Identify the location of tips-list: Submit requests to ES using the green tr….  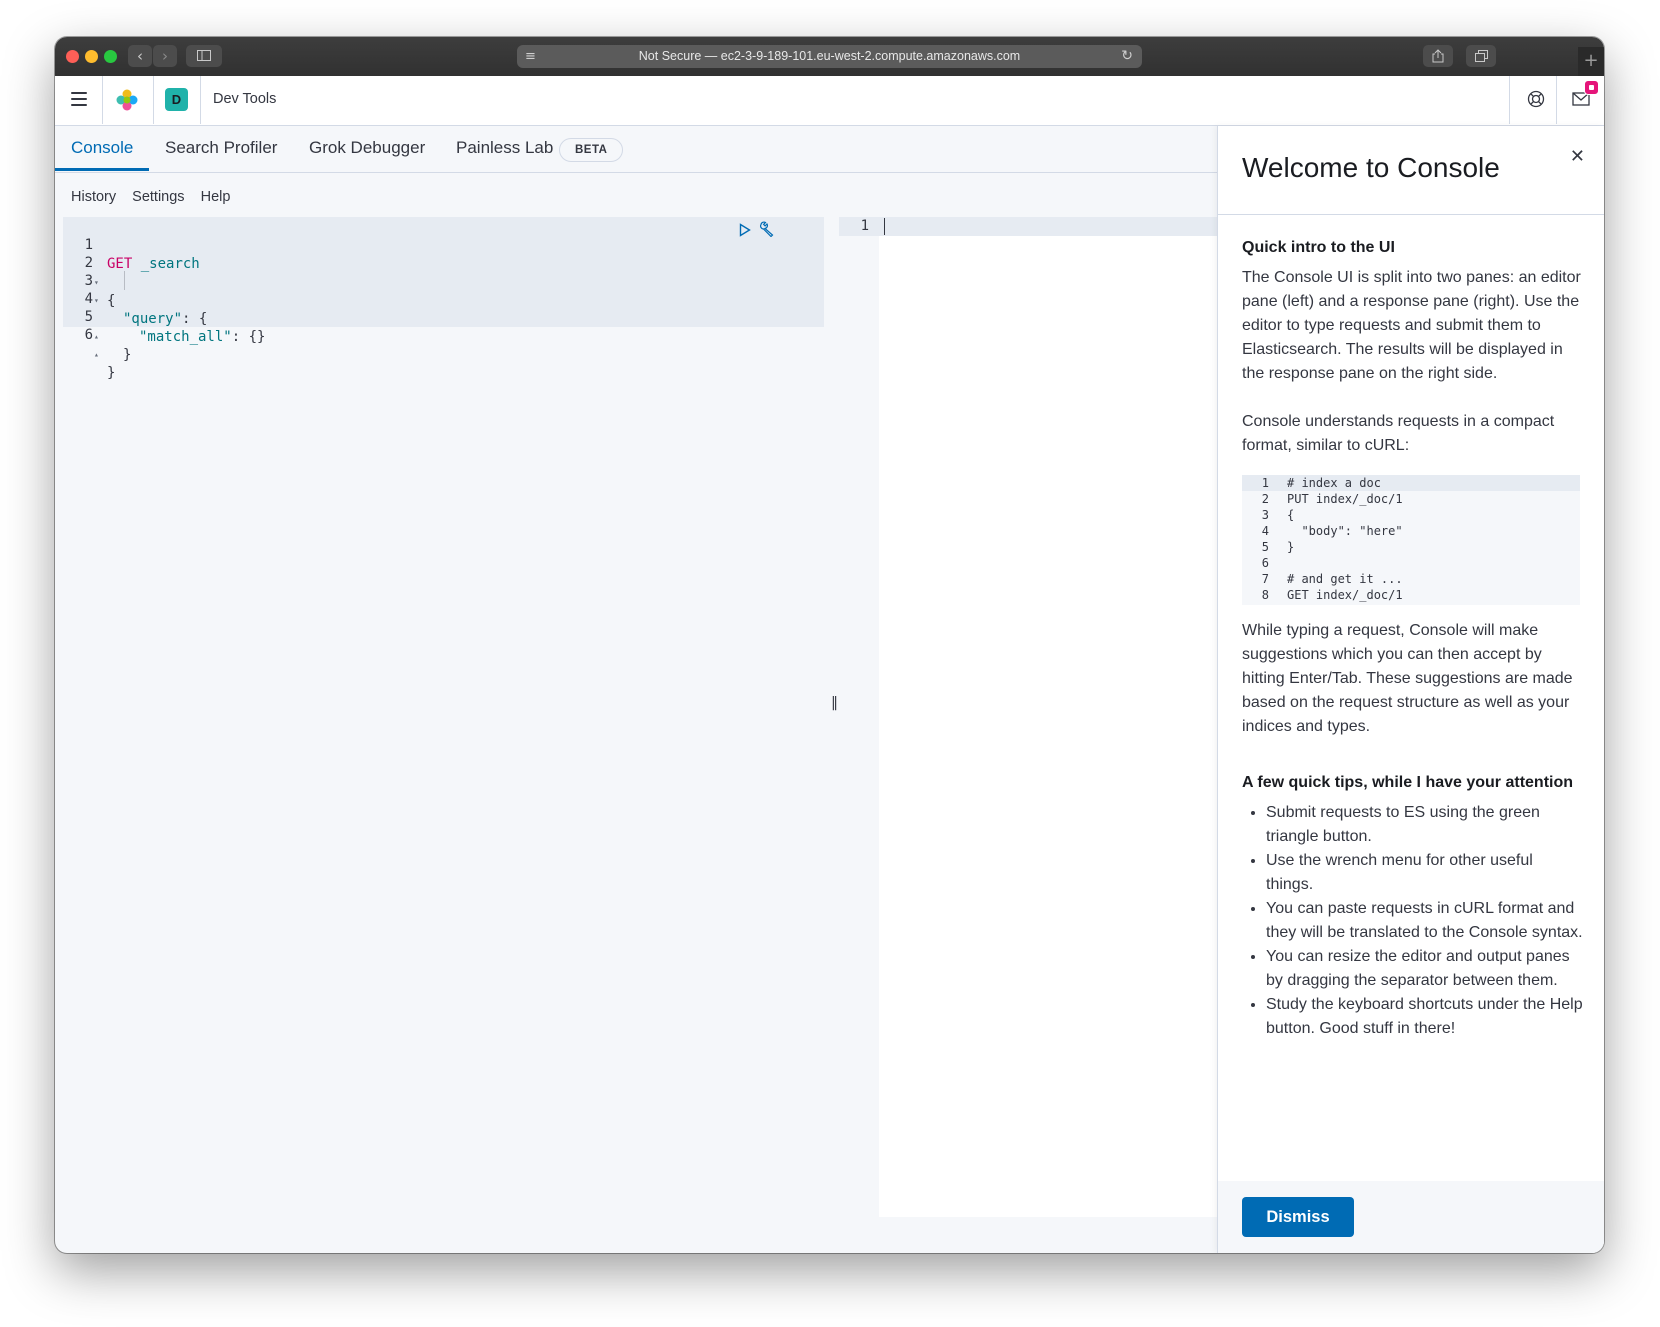
(1413, 921).